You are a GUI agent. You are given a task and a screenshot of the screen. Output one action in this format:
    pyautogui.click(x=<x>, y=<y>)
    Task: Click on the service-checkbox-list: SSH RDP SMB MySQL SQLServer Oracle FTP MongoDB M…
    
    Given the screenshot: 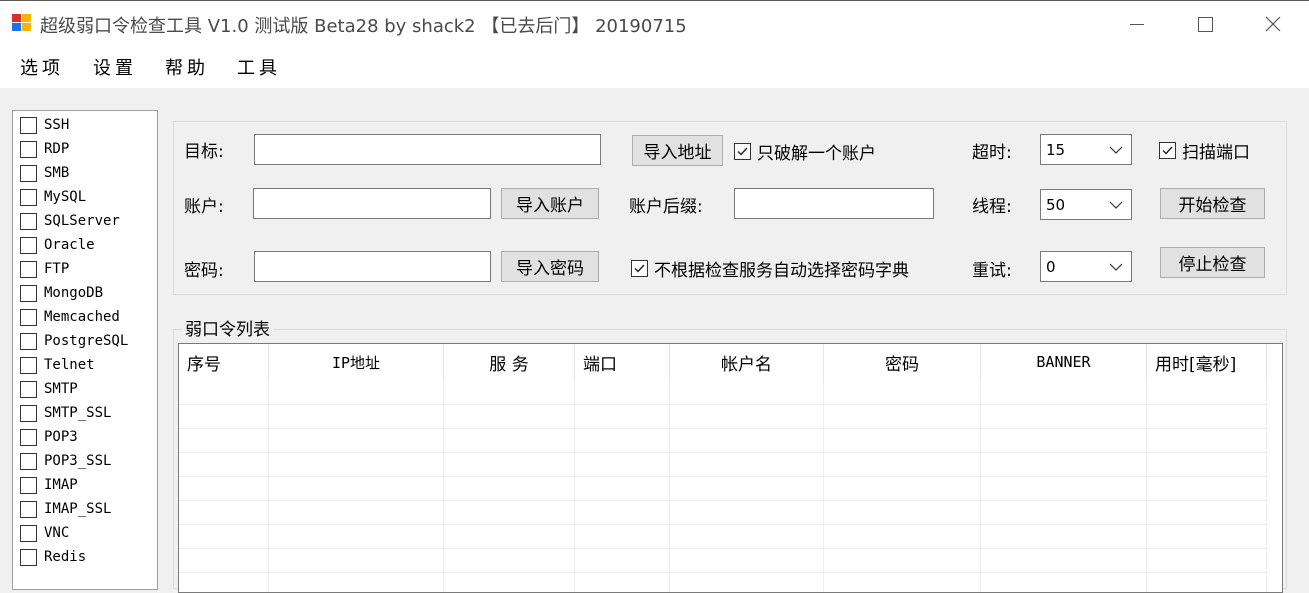 What is the action you would take?
    pyautogui.click(x=85, y=350)
    